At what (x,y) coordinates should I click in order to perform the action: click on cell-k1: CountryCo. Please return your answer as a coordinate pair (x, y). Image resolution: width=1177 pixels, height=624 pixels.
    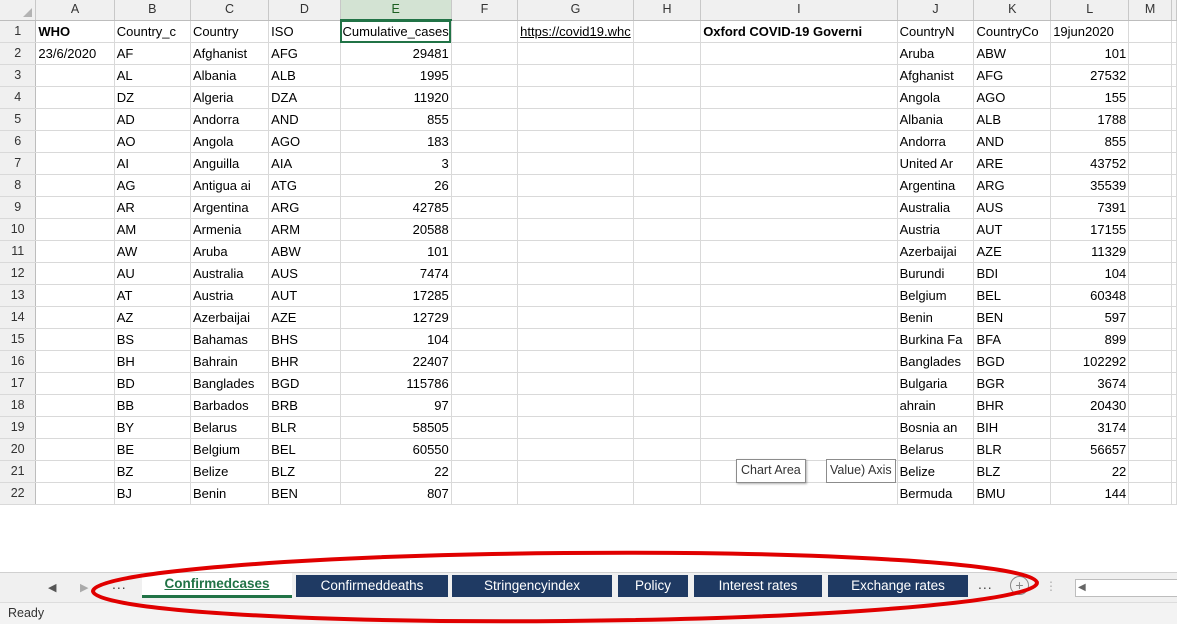
    Looking at the image, I should click on (1012, 31).